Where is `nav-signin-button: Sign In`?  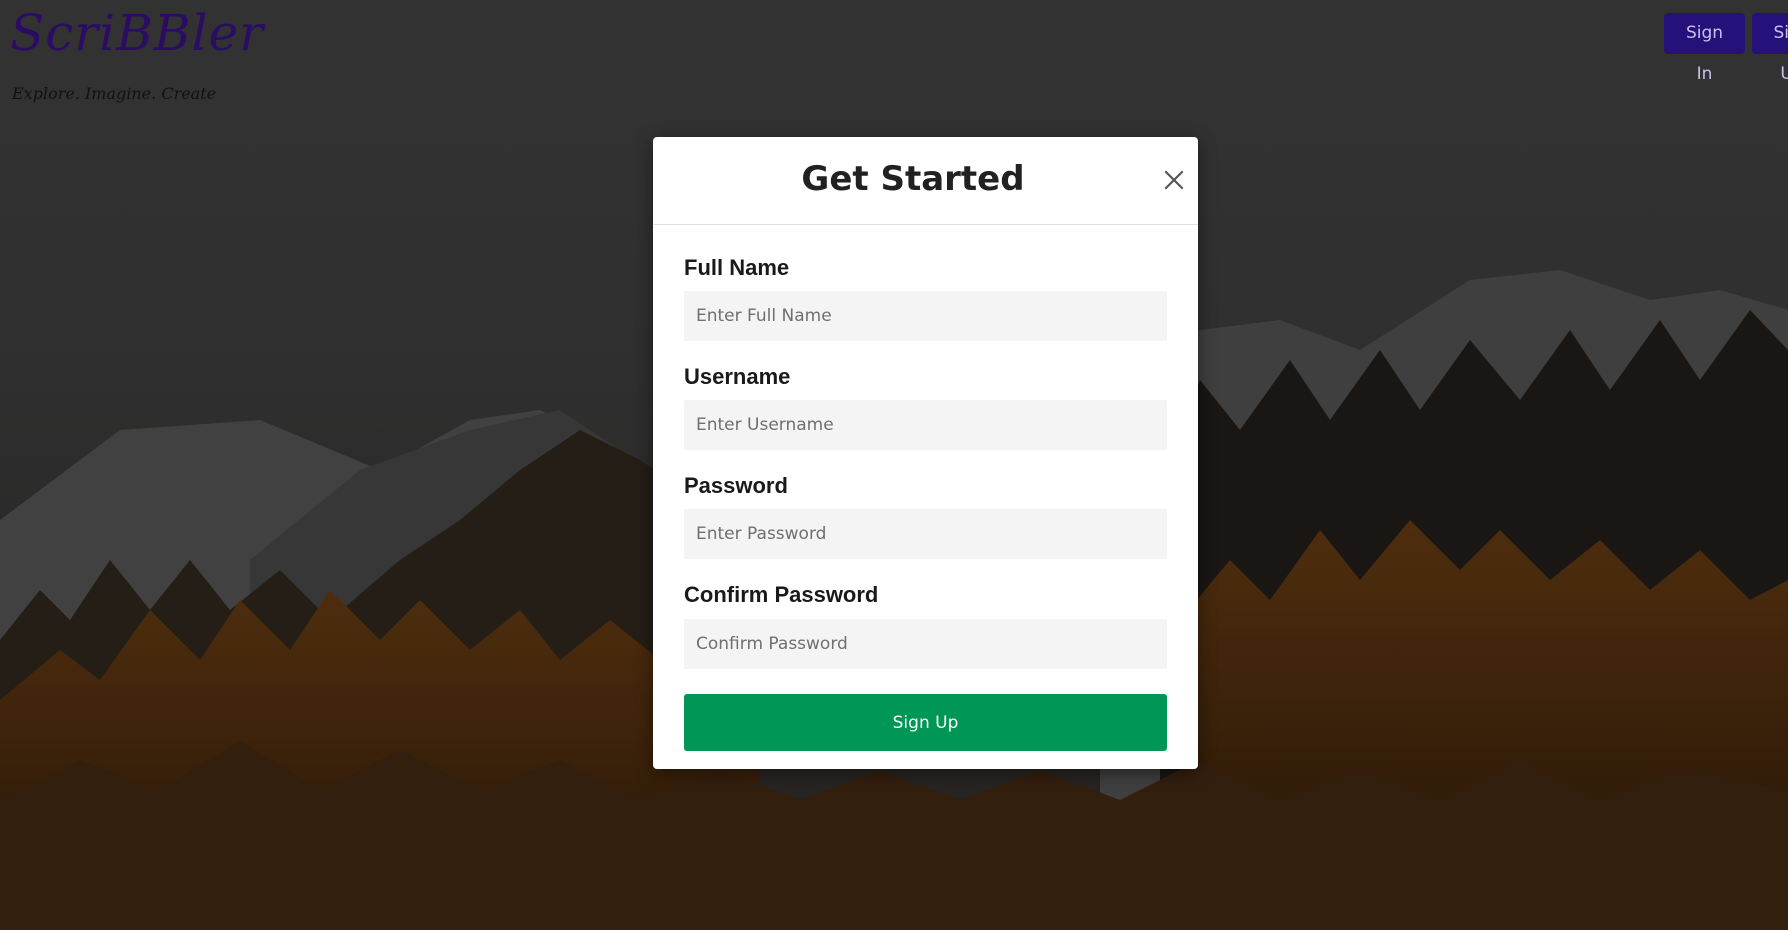
nav-signin-button: Sign In is located at coordinates (1704, 48).